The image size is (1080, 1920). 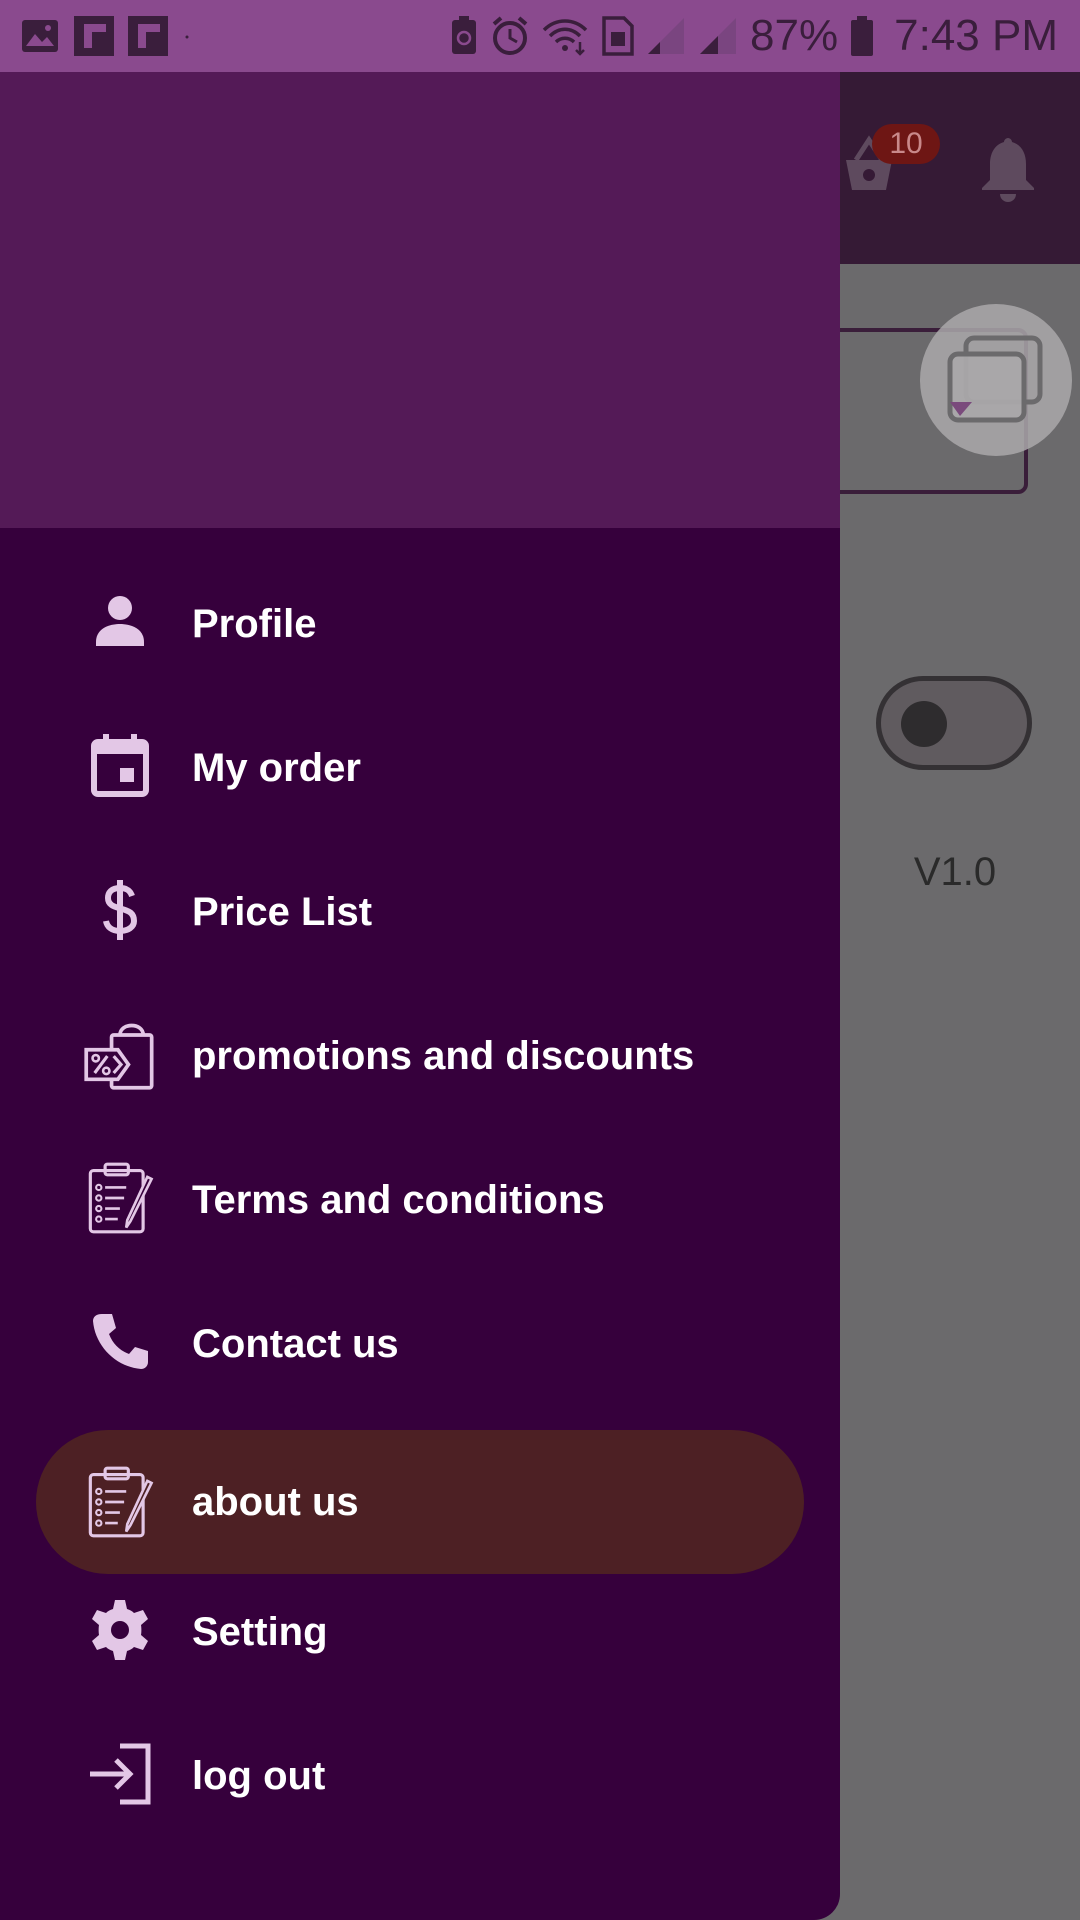 I want to click on battery-icon, so click(x=862, y=36).